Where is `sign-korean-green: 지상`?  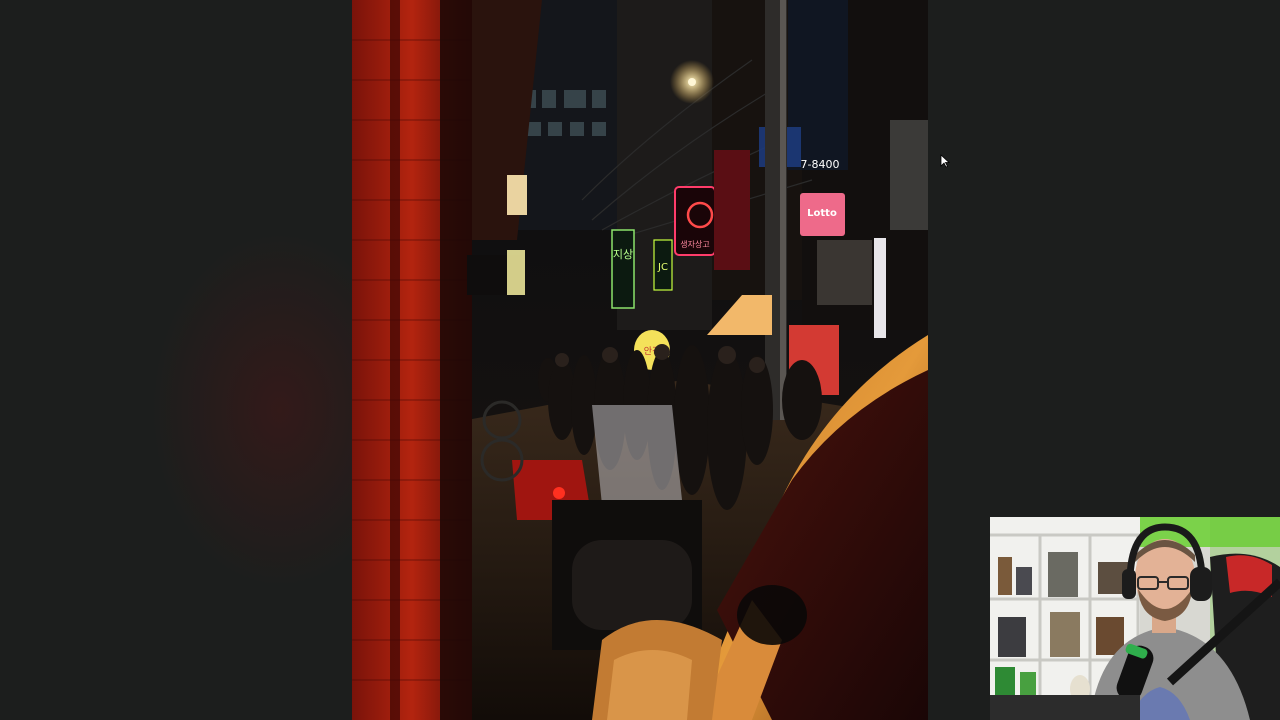
sign-korean-green: 지상 is located at coordinates (623, 254).